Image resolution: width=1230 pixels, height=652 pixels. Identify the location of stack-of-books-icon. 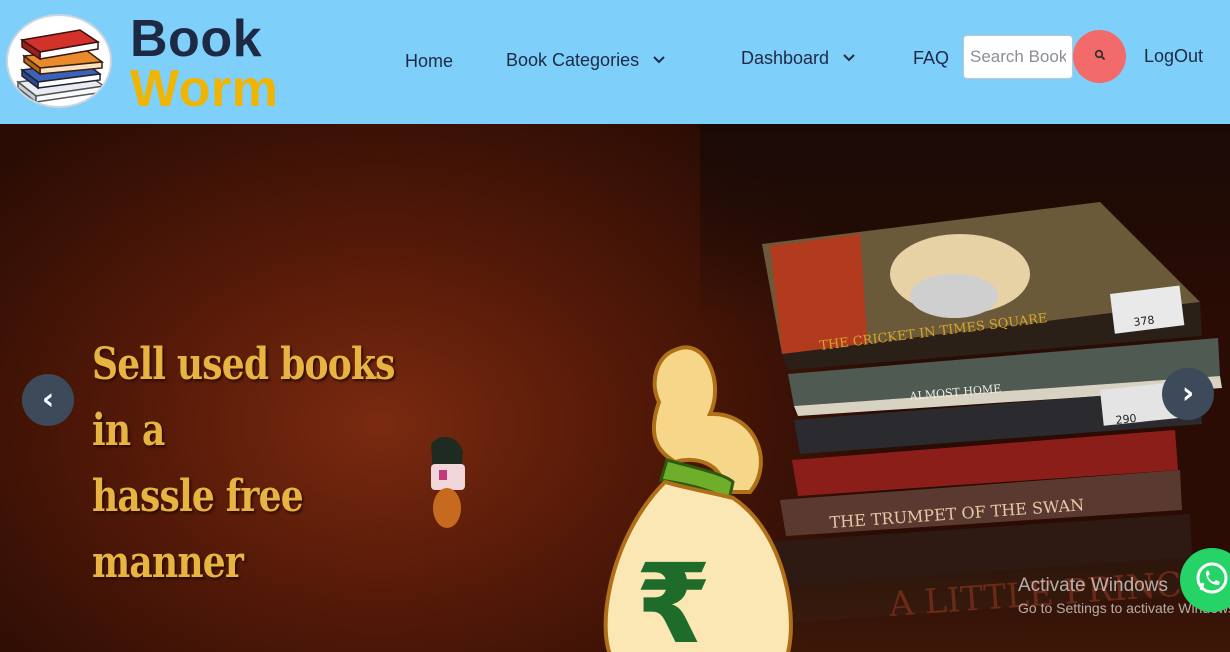
(59, 61).